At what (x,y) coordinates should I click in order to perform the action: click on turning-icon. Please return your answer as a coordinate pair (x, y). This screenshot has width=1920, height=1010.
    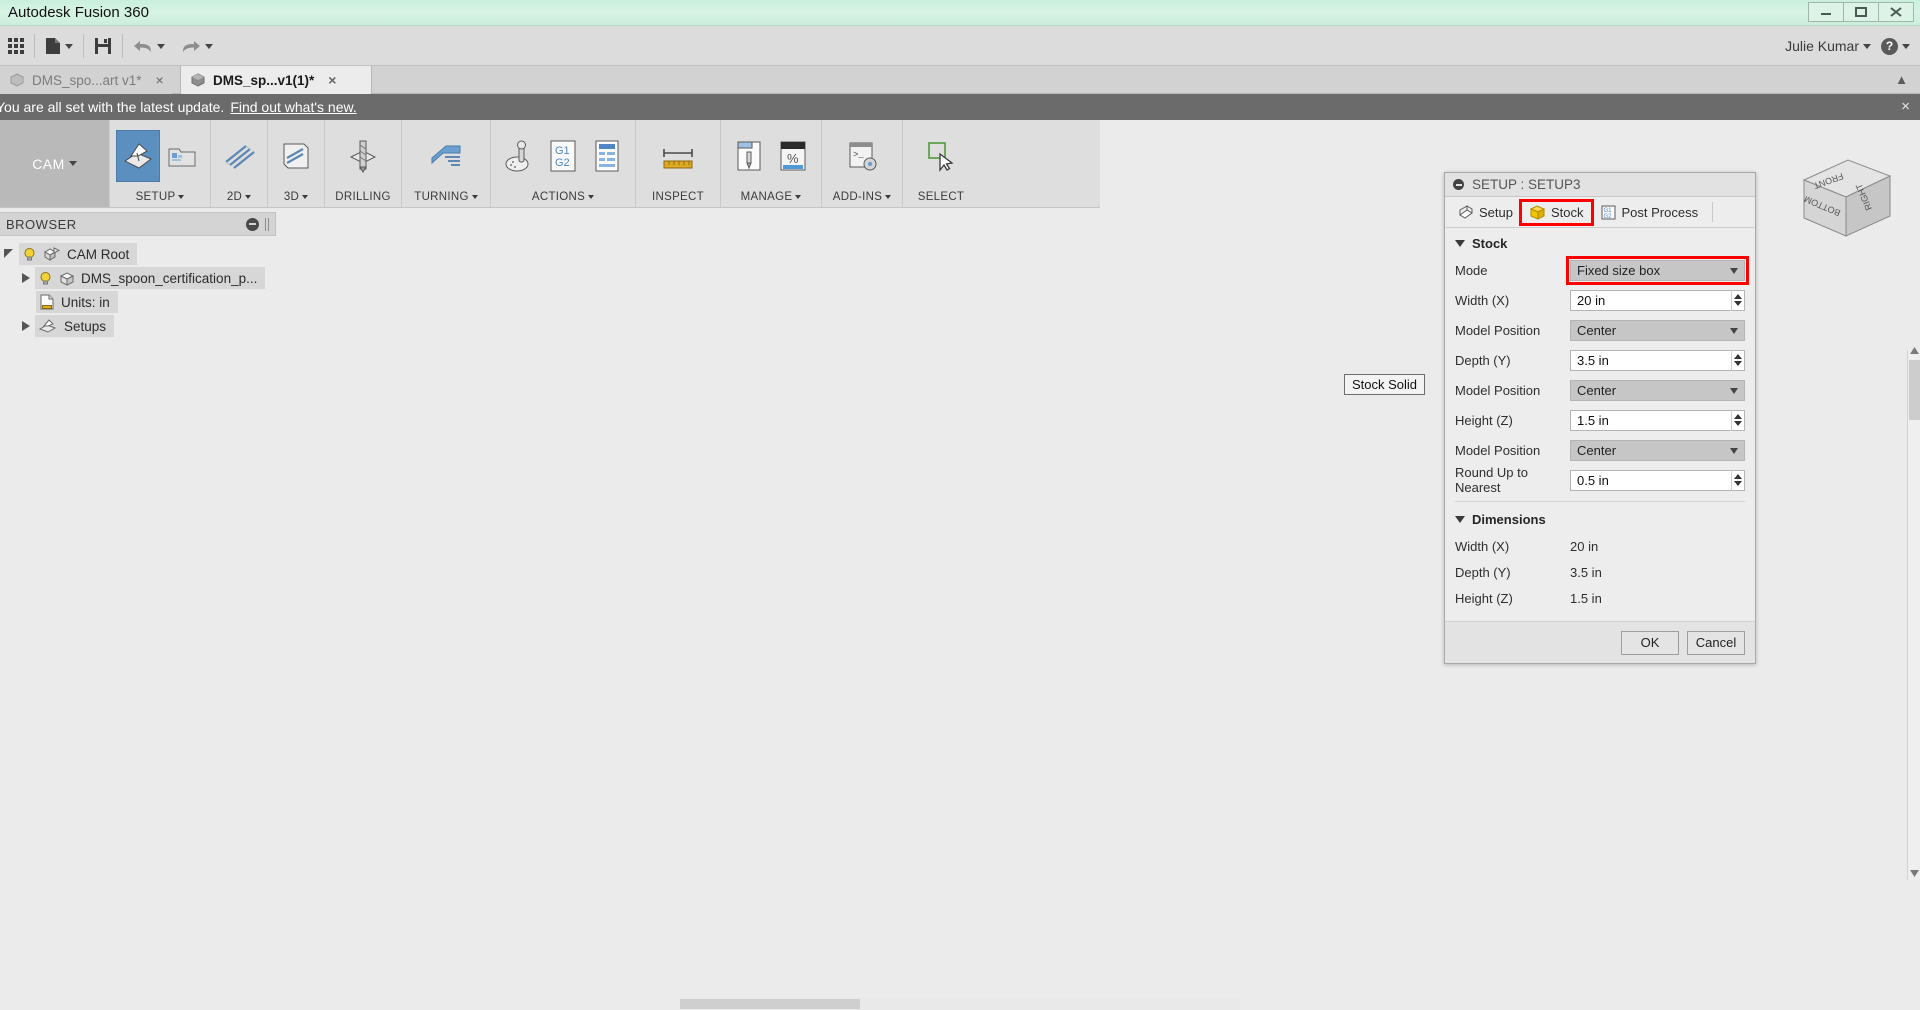
    Looking at the image, I should click on (446, 156).